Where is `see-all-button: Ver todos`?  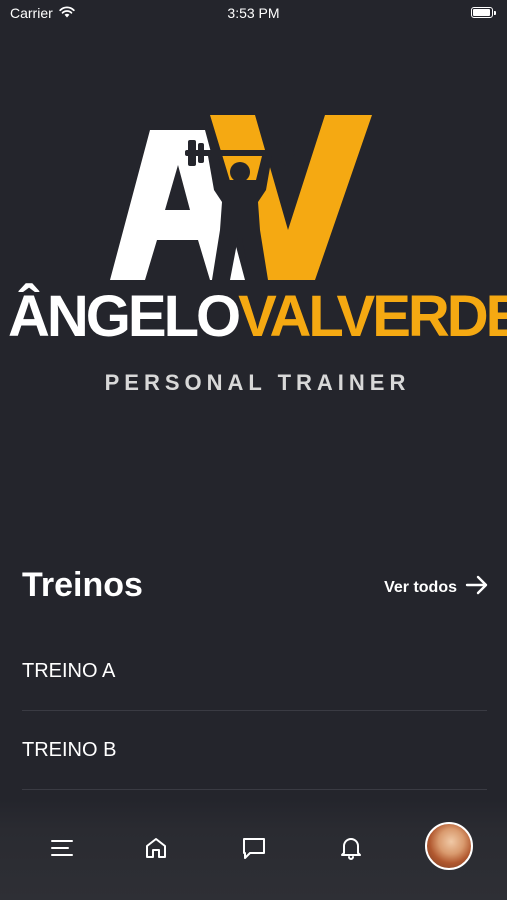 see-all-button: Ver todos is located at coordinates (436, 587).